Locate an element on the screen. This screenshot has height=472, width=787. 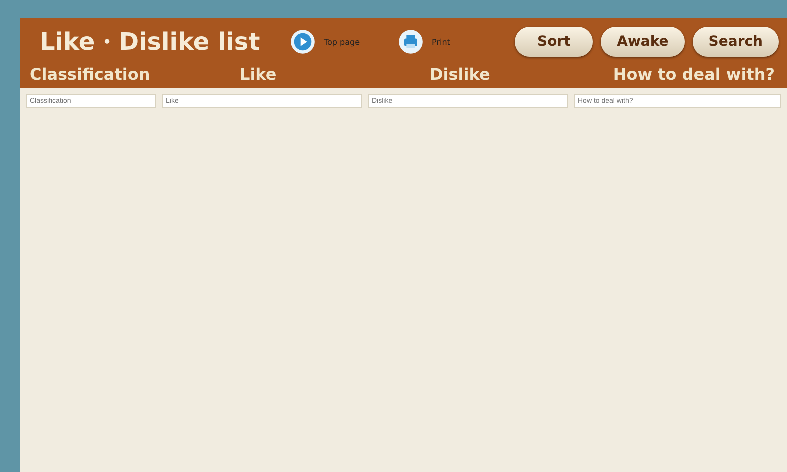
play-icon is located at coordinates (303, 42).